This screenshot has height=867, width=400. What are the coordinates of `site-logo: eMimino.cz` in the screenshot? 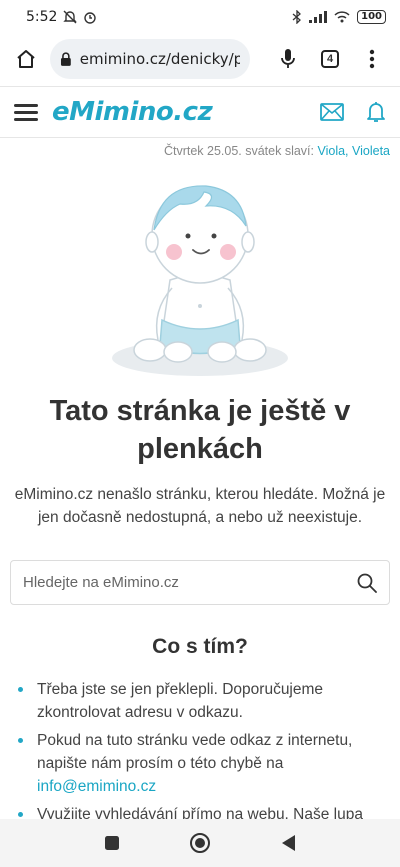 It's located at (132, 112).